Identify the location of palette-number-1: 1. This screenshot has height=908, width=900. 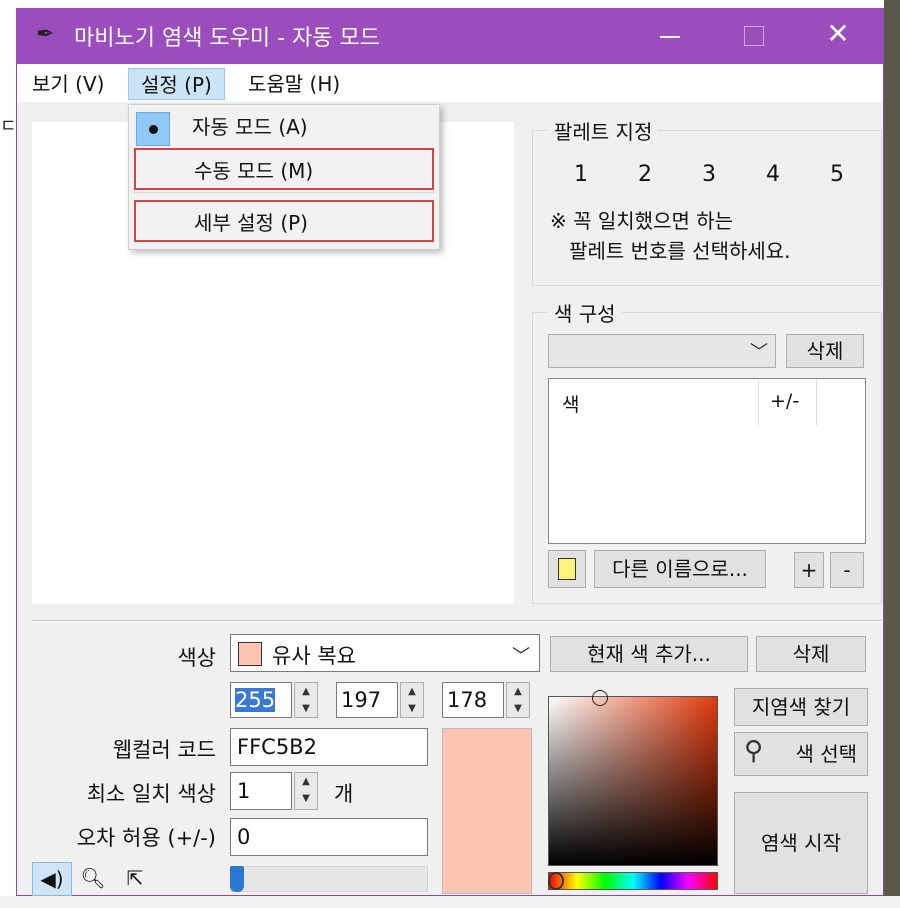
(581, 174).